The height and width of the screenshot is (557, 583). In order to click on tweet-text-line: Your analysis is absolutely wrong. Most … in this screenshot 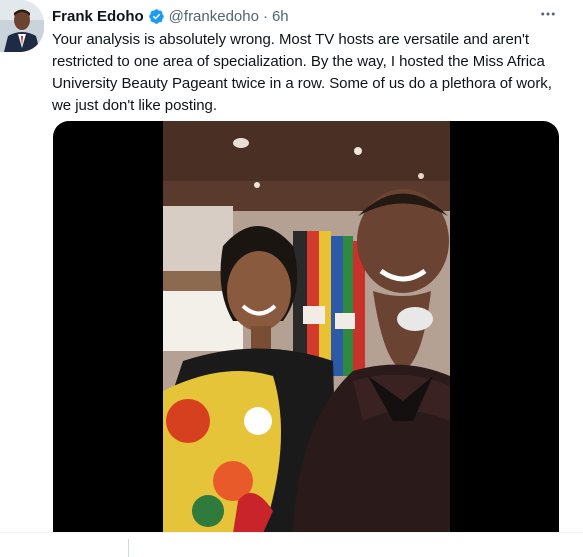, I will do `click(290, 39)`.